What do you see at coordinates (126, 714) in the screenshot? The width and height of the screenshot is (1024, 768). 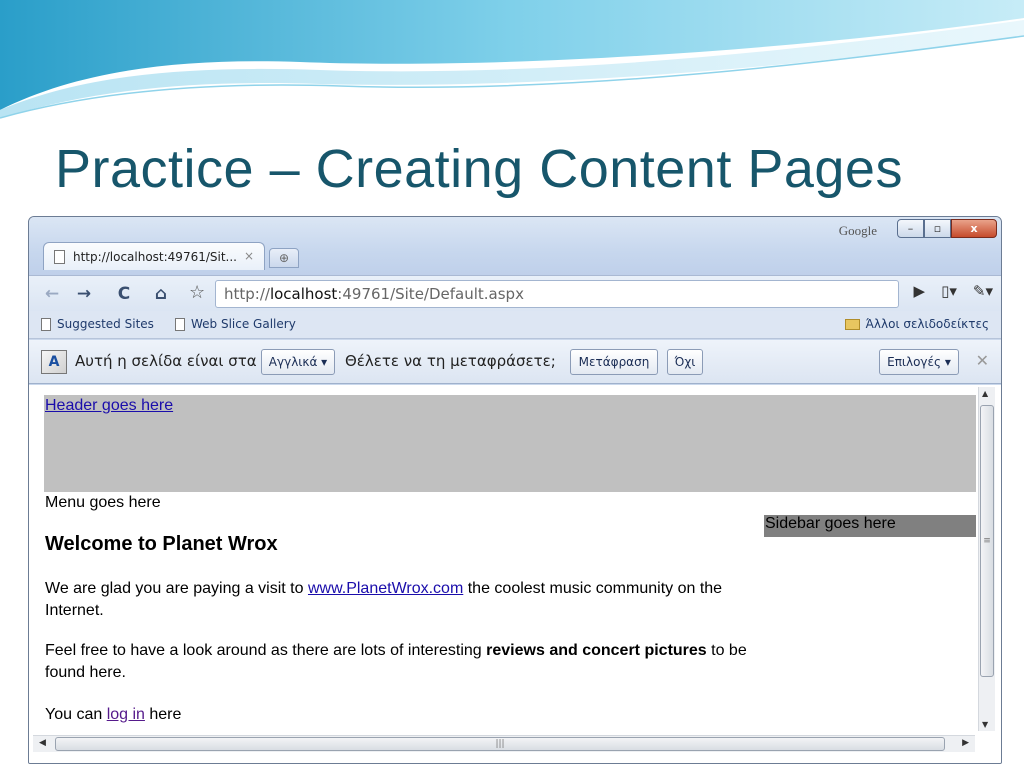 I see `login-link: log in` at bounding box center [126, 714].